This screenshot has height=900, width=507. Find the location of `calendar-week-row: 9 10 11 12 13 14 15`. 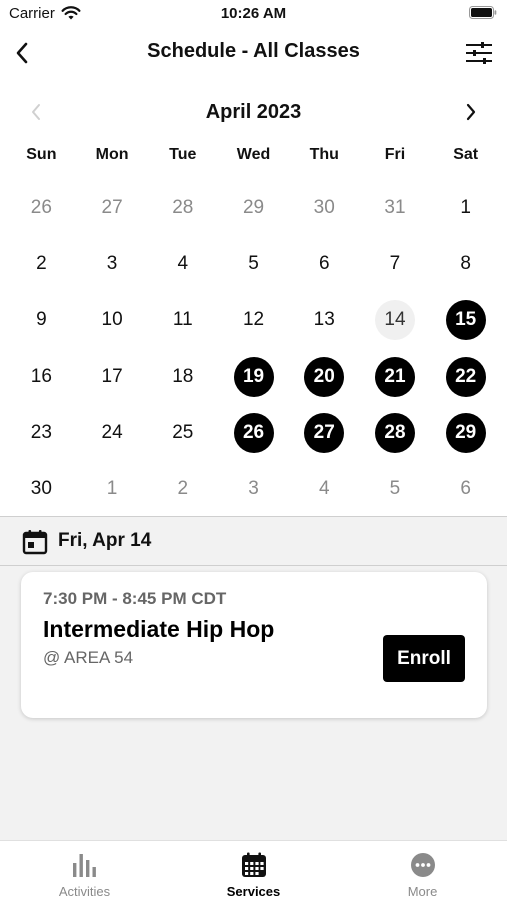

calendar-week-row: 9 10 11 12 13 14 15 is located at coordinates (253, 320).